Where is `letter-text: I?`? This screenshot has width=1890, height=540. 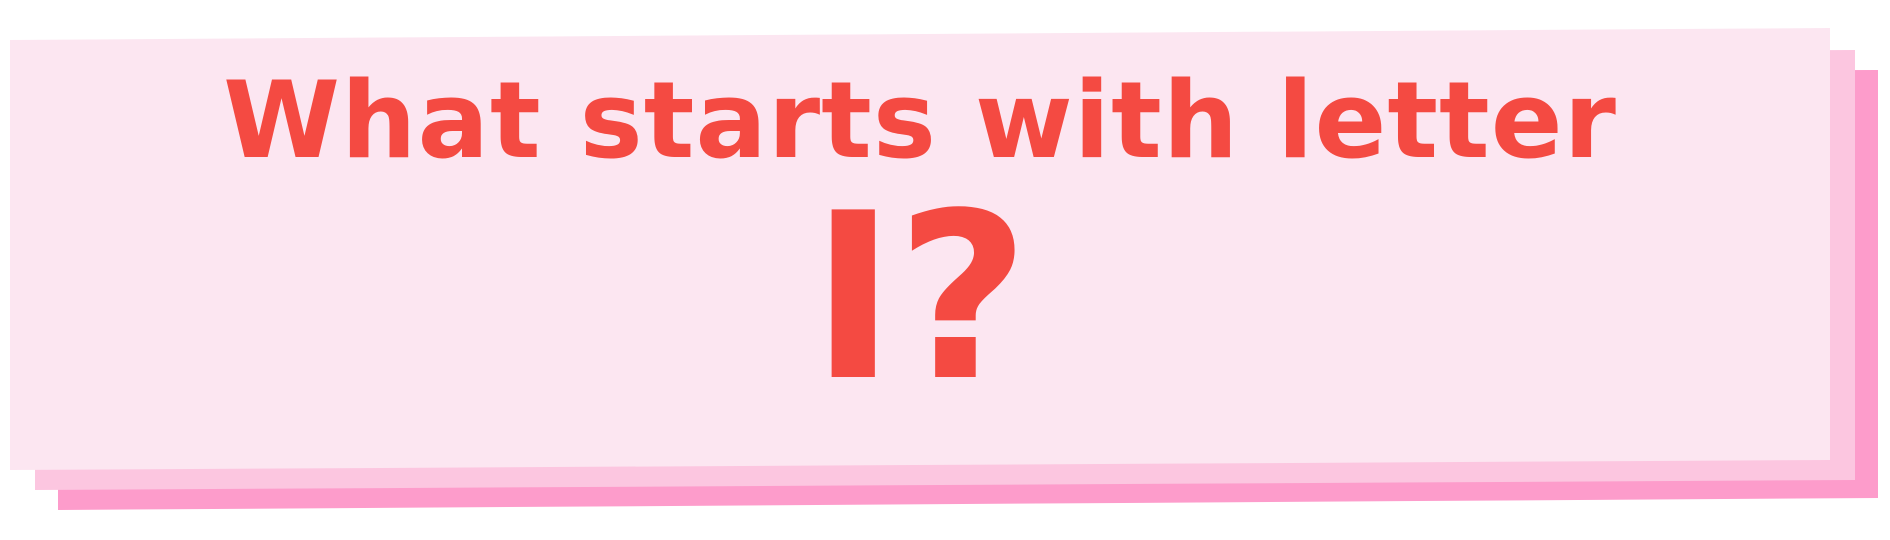 letter-text: I? is located at coordinates (920, 298).